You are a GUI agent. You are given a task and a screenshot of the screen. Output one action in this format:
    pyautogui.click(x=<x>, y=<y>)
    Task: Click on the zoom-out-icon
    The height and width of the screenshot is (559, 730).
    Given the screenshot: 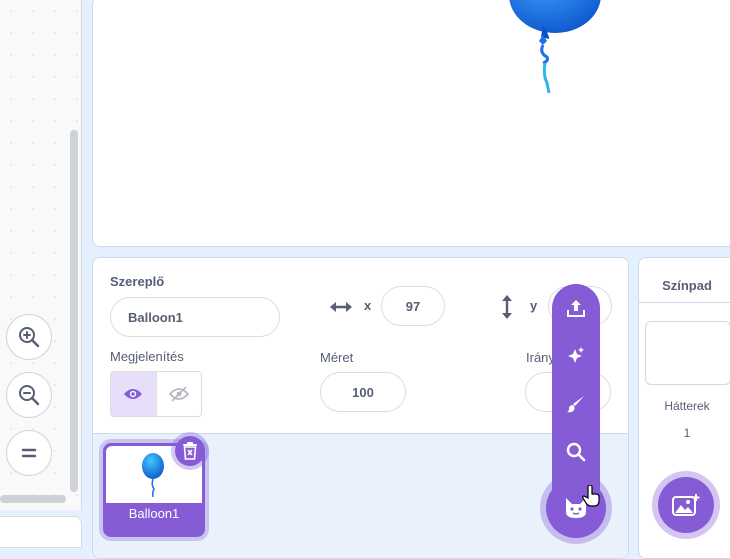 What is the action you would take?
    pyautogui.click(x=29, y=395)
    